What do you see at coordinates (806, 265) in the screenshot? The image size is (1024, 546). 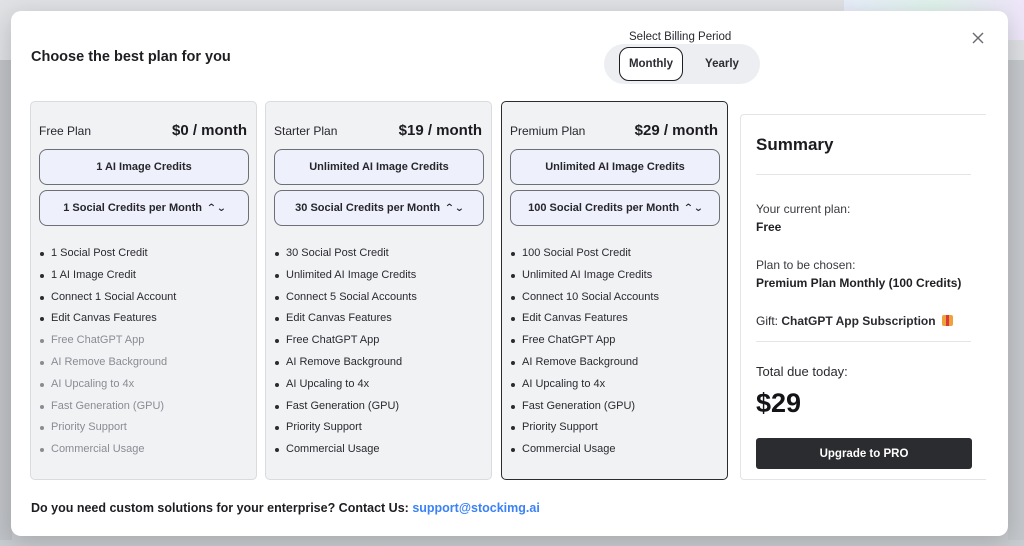 I see `chosen-plan-label: Plan to be chosen:` at bounding box center [806, 265].